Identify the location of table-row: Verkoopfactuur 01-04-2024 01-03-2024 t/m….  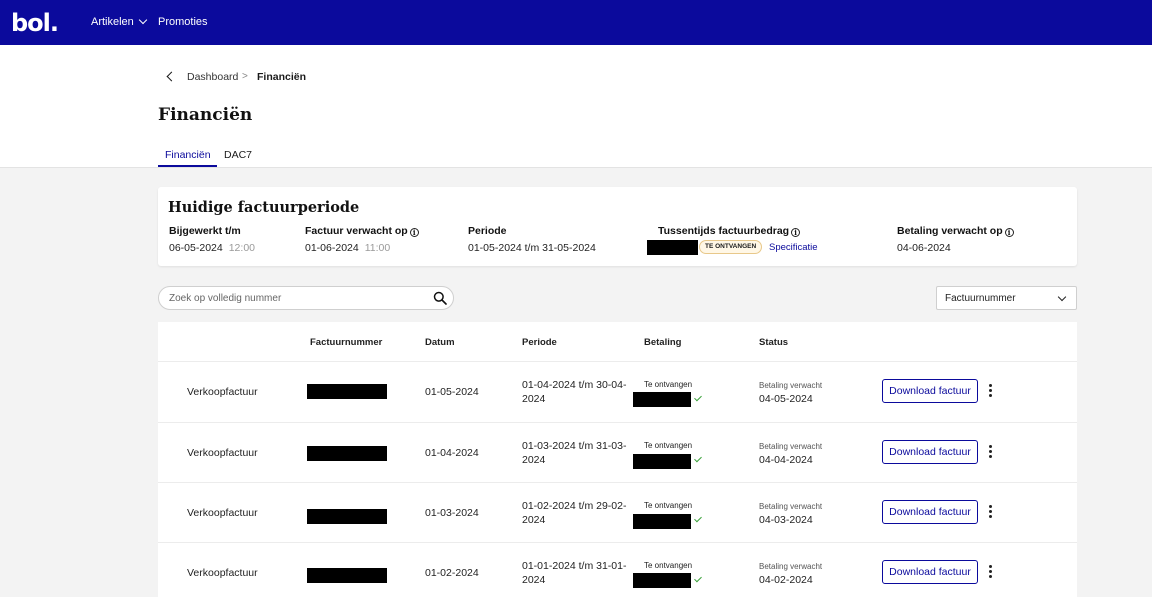
(617, 452).